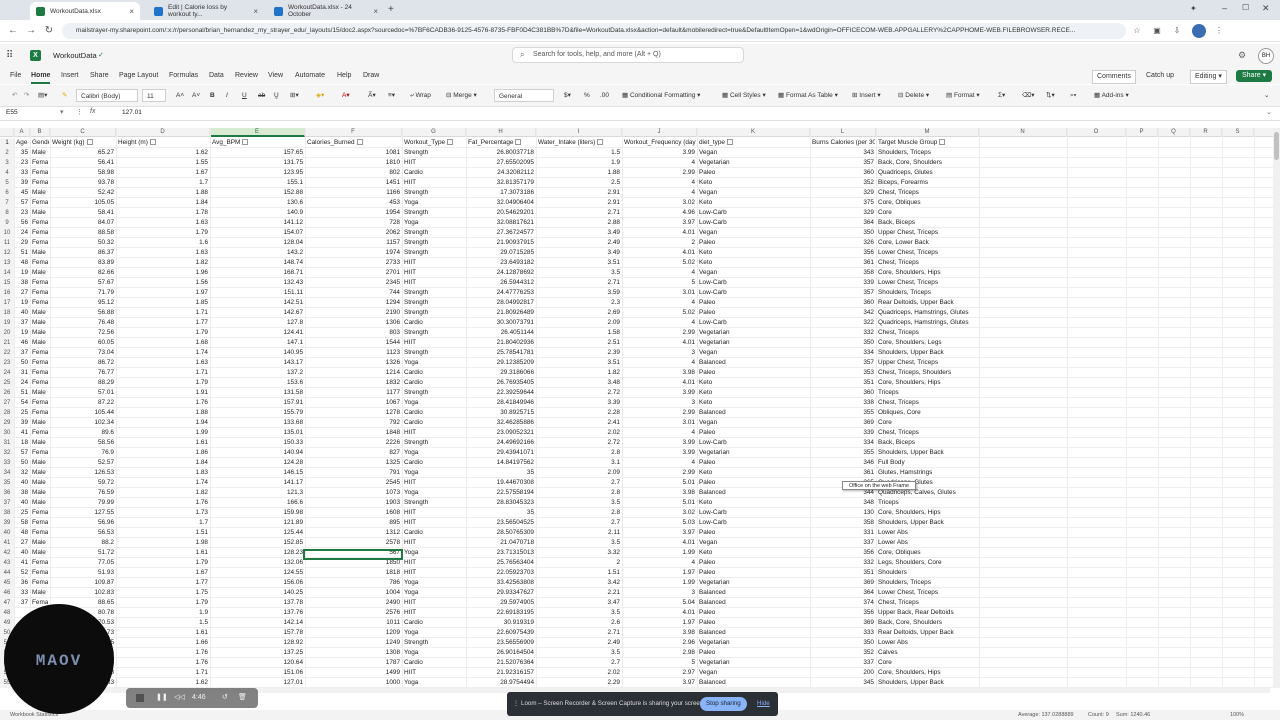 The height and width of the screenshot is (720, 1280). Describe the element at coordinates (434, 163) in the screenshot. I see `cell: HIIT` at that location.